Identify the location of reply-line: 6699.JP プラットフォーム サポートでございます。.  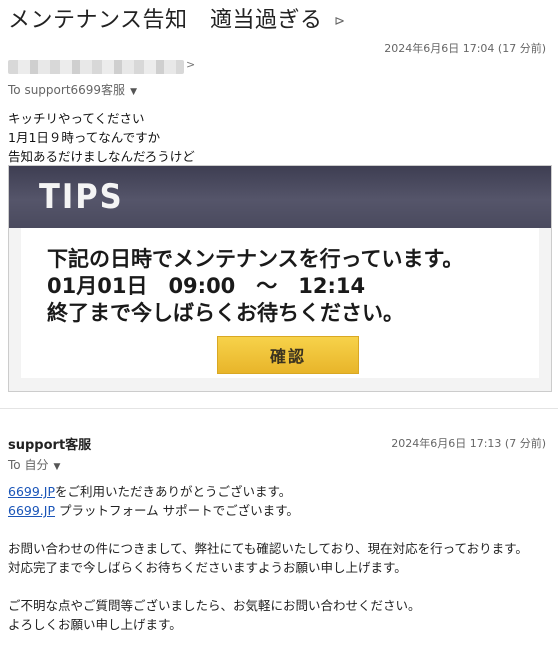
(280, 510).